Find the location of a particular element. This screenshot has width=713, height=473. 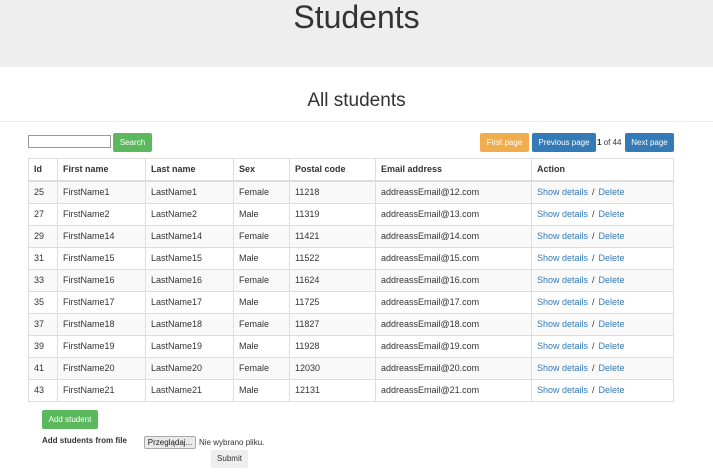

cell-id: 39 is located at coordinates (43, 346).